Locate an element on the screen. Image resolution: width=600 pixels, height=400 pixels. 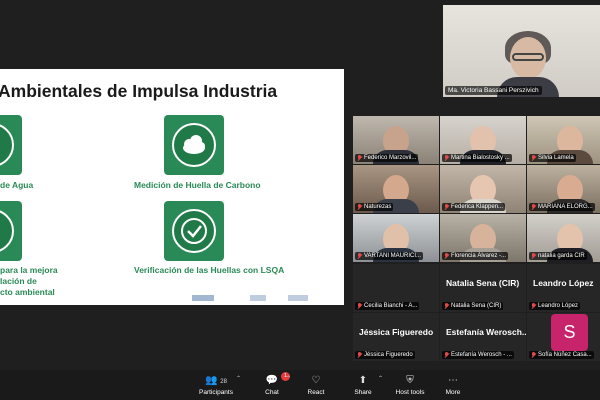
participant-name: natalia garda CIR is located at coordinates (561, 256).